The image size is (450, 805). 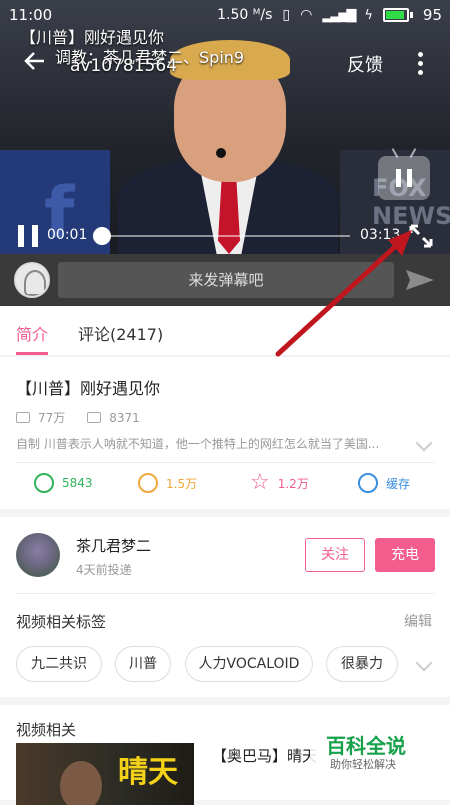 I want to click on tags-edit-button: 编辑, so click(x=418, y=621).